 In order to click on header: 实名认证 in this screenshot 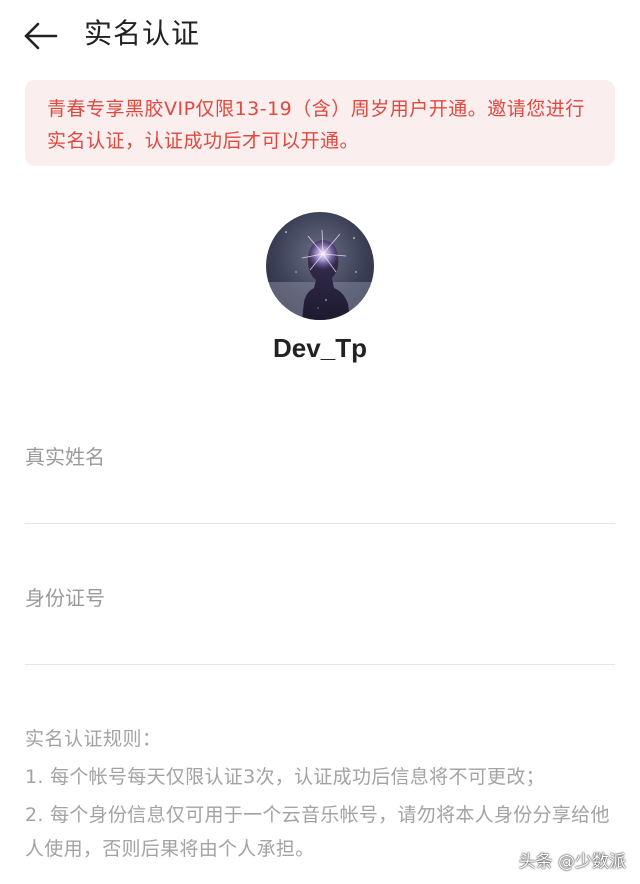, I will do `click(320, 35)`.